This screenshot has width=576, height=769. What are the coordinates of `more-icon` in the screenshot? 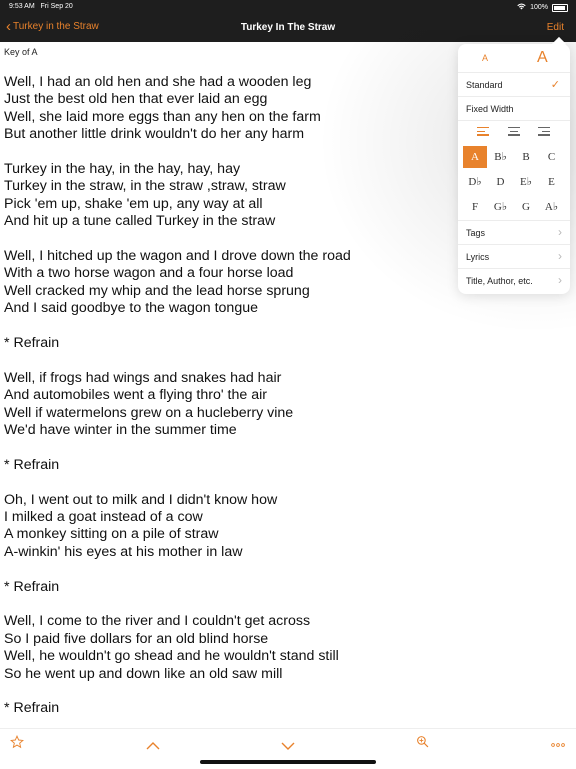 It's located at (558, 743).